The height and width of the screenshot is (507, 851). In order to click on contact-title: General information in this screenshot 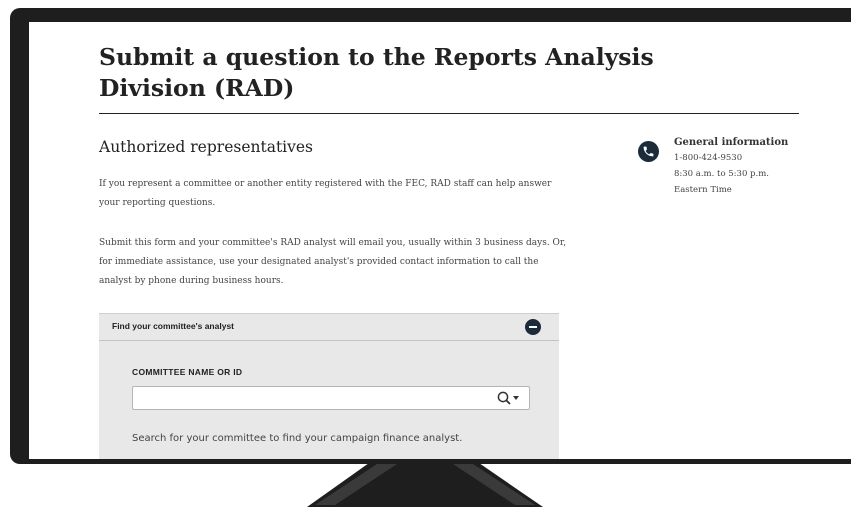, I will do `click(731, 142)`.